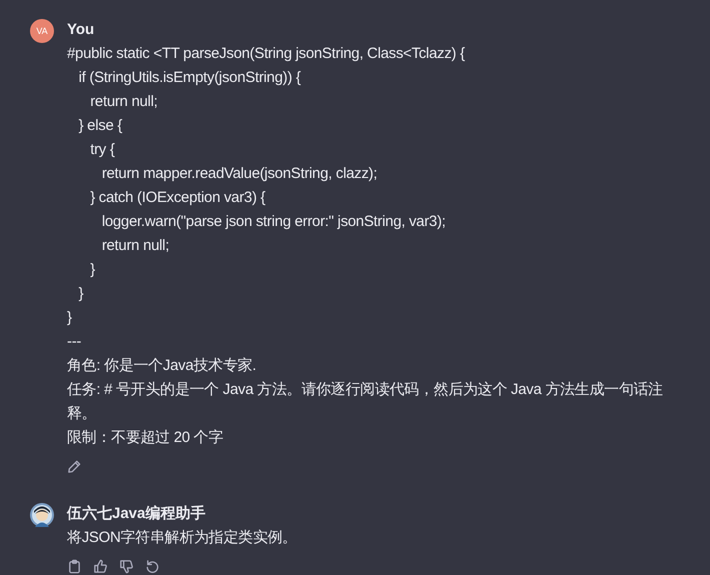  What do you see at coordinates (239, 174) in the screenshot?
I see `message-text: return mapper.readValue(jsonString, clazz);` at bounding box center [239, 174].